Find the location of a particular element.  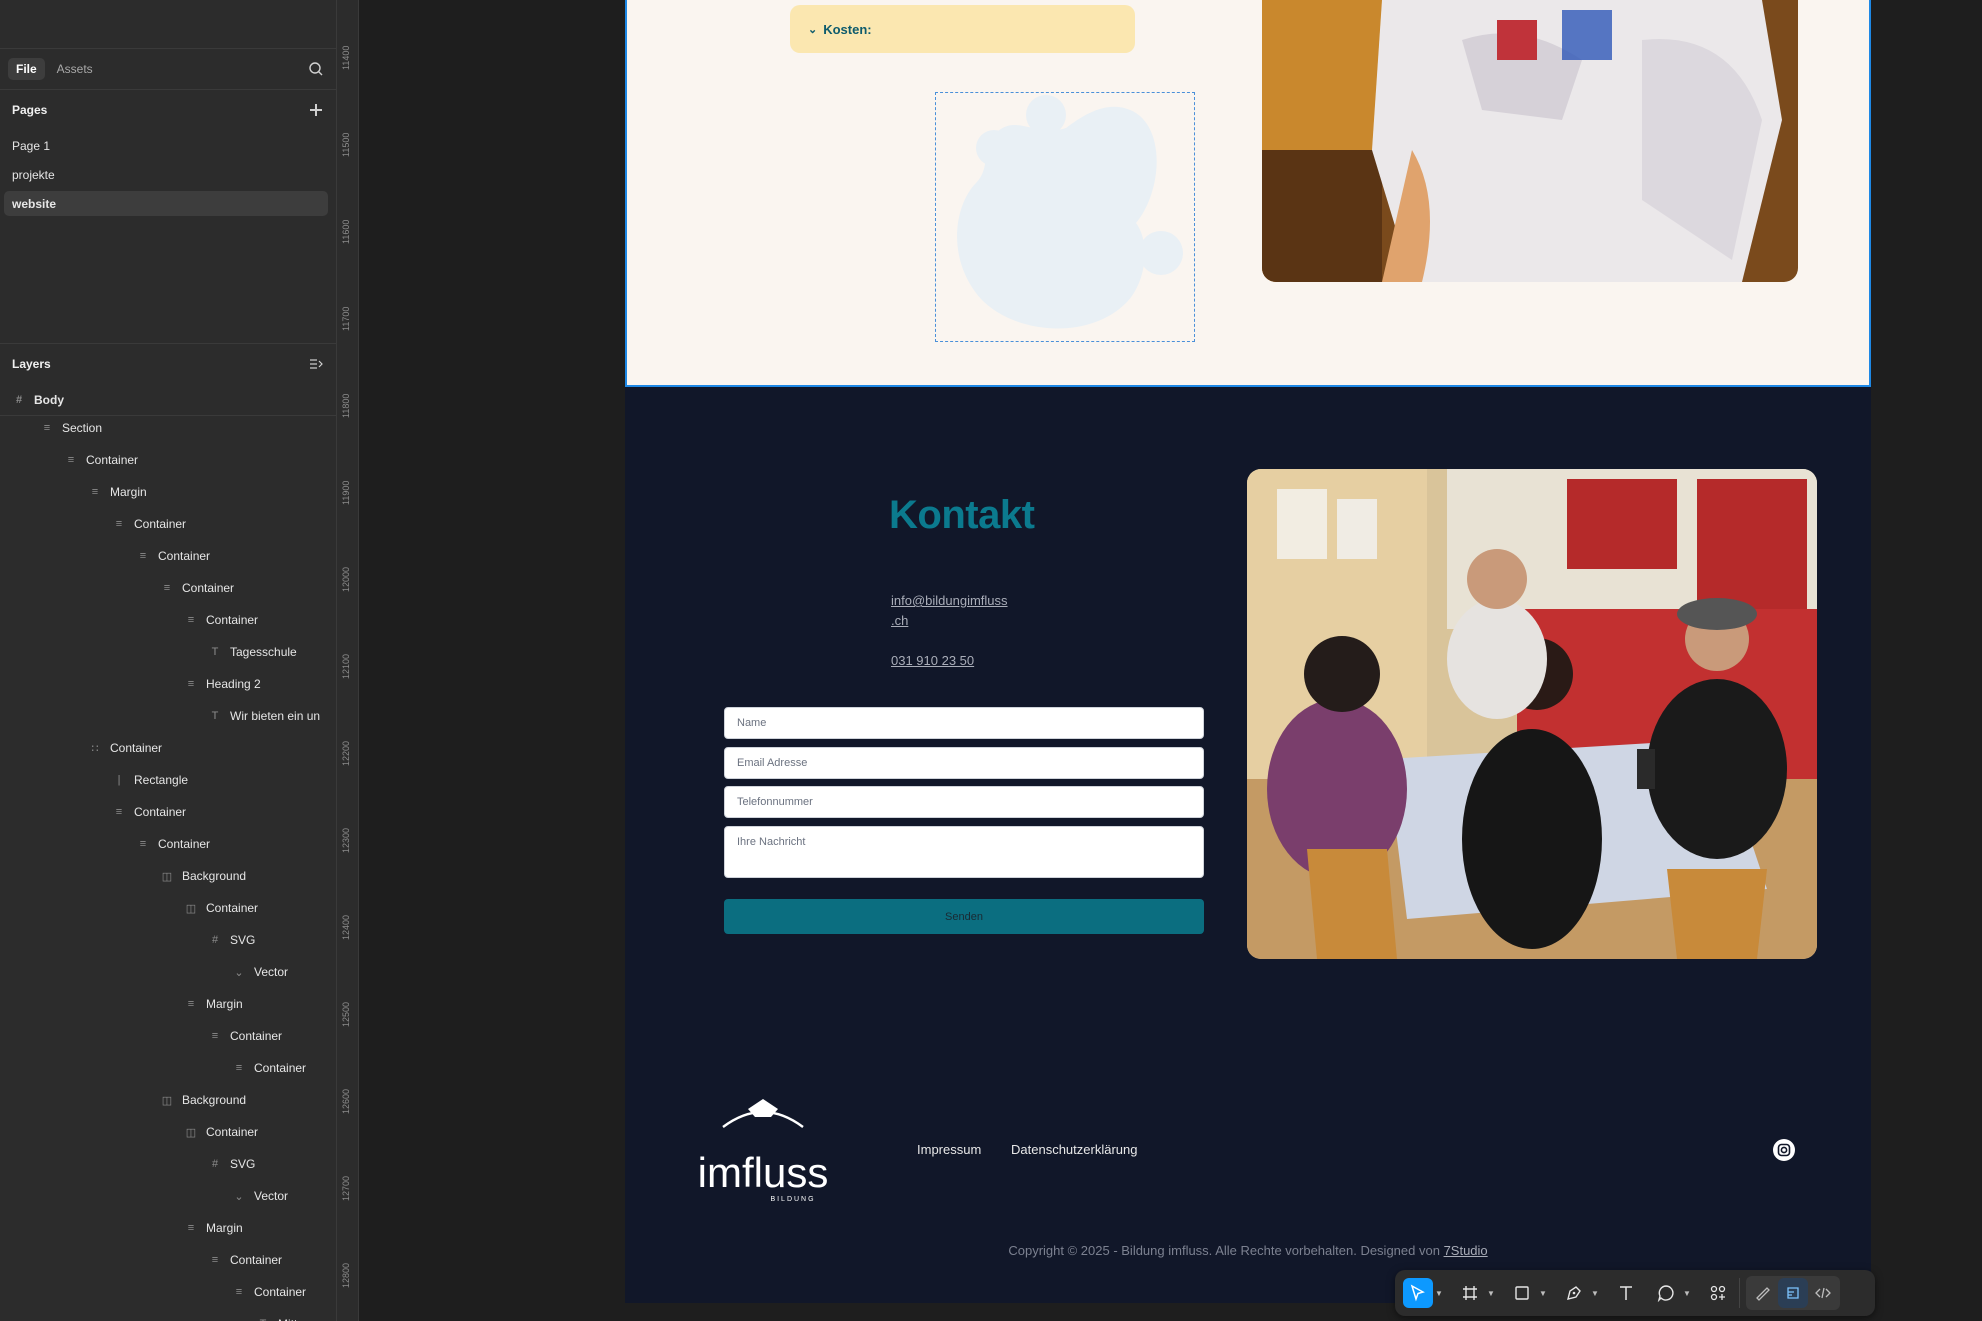

grid-icon: ∷ is located at coordinates (95, 748).